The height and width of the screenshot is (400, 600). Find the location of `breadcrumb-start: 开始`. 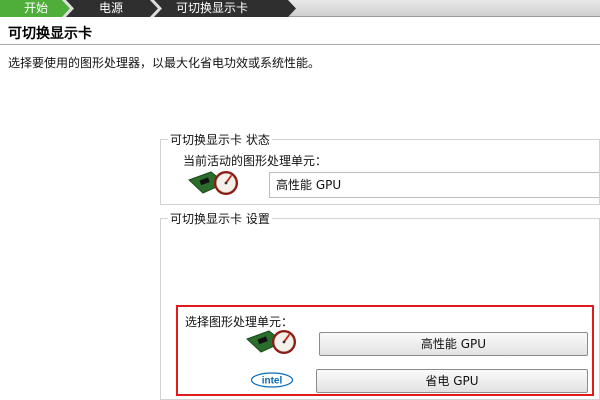

breadcrumb-start: 开始 is located at coordinates (36, 8).